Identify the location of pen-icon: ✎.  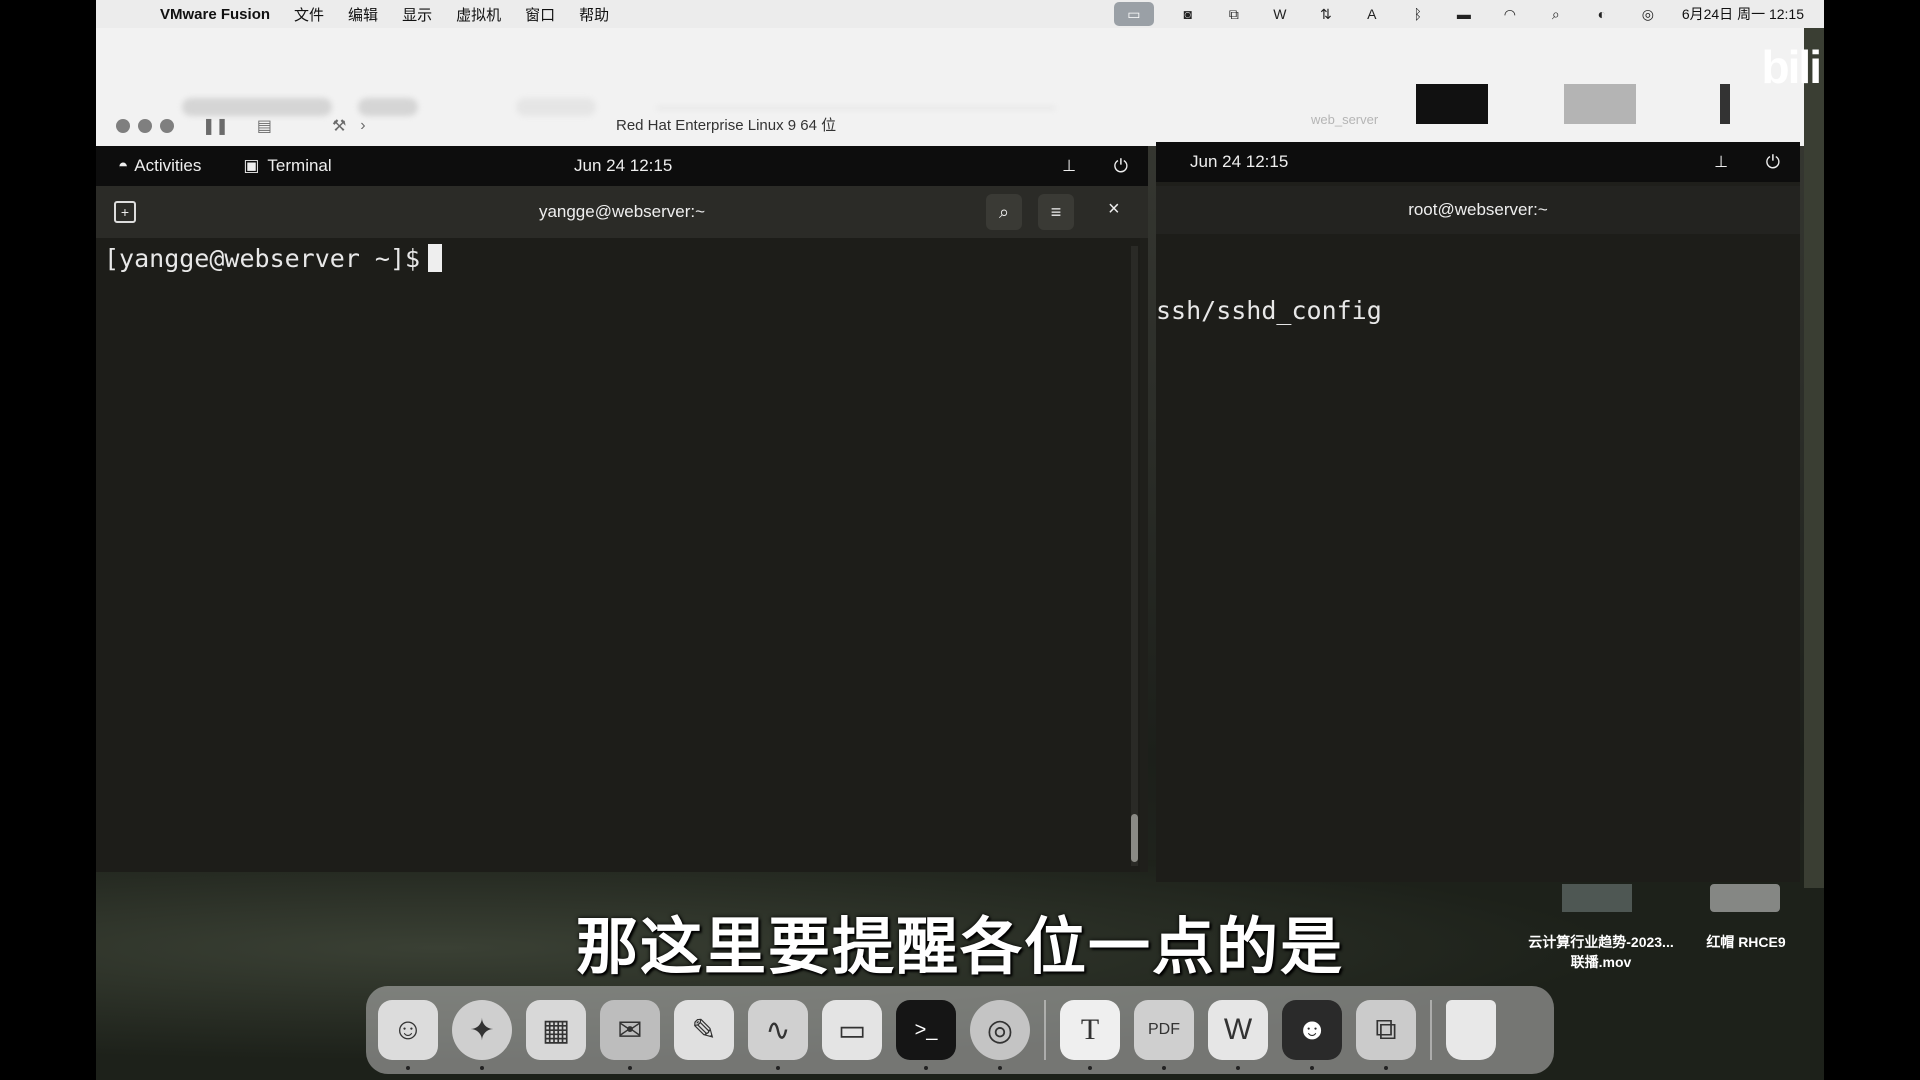
(704, 1030).